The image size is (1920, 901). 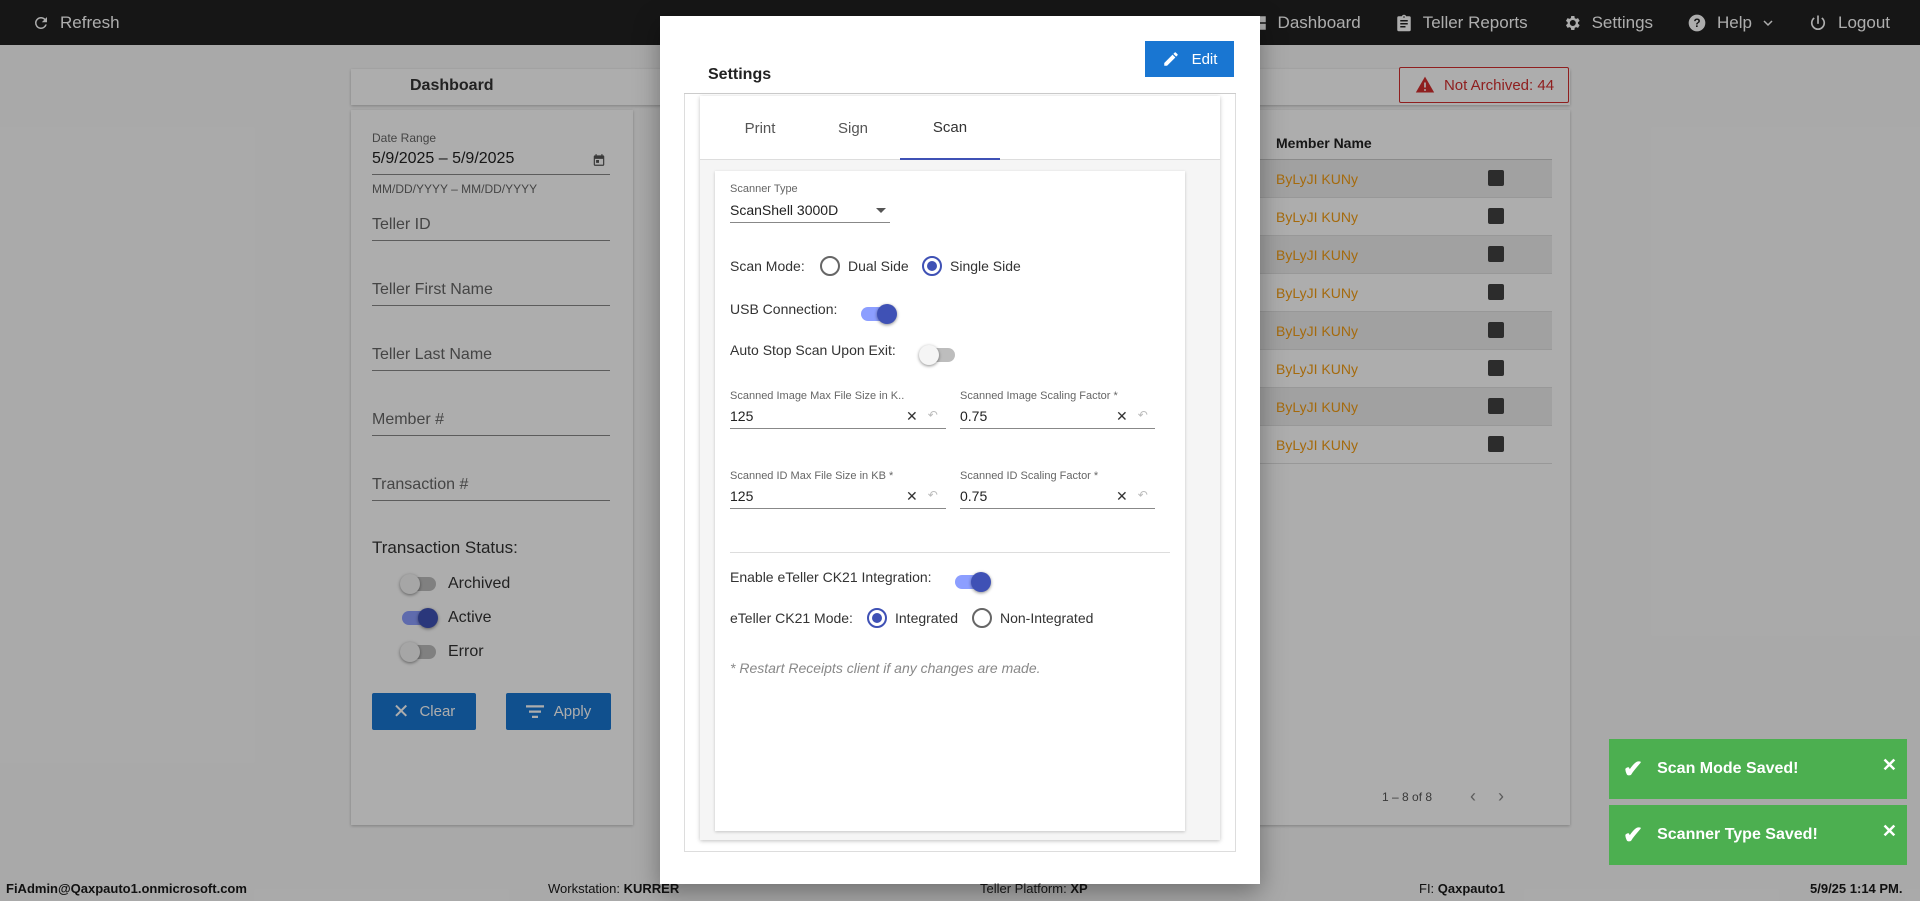 What do you see at coordinates (1170, 59) in the screenshot?
I see `pencil-icon` at bounding box center [1170, 59].